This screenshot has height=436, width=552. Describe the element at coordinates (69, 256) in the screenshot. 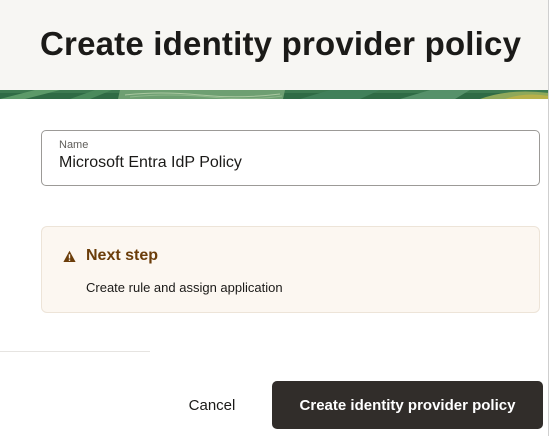

I see `warning-triangle-icon` at that location.